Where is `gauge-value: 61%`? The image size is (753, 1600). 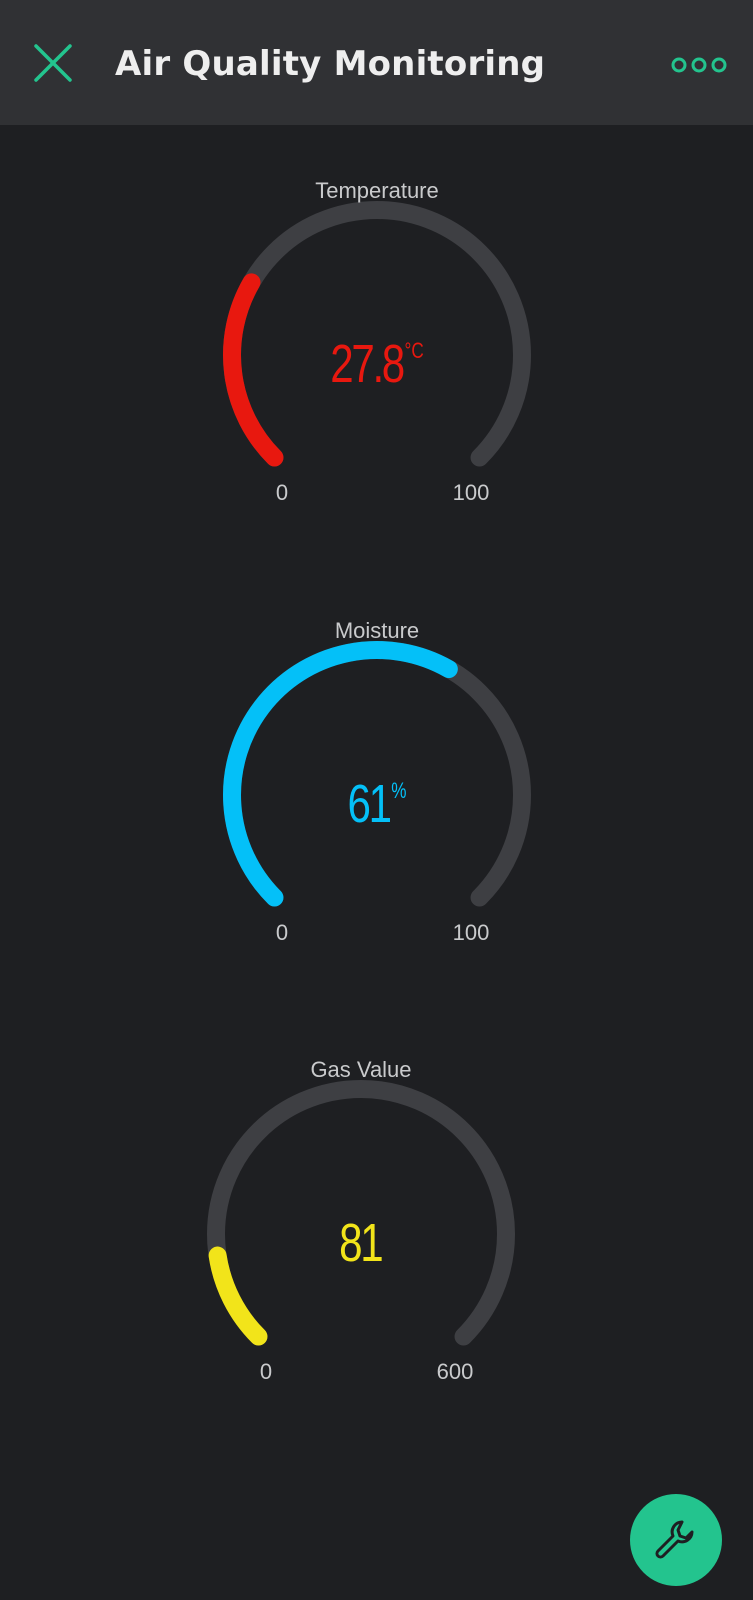
gauge-value: 61% is located at coordinates (377, 804).